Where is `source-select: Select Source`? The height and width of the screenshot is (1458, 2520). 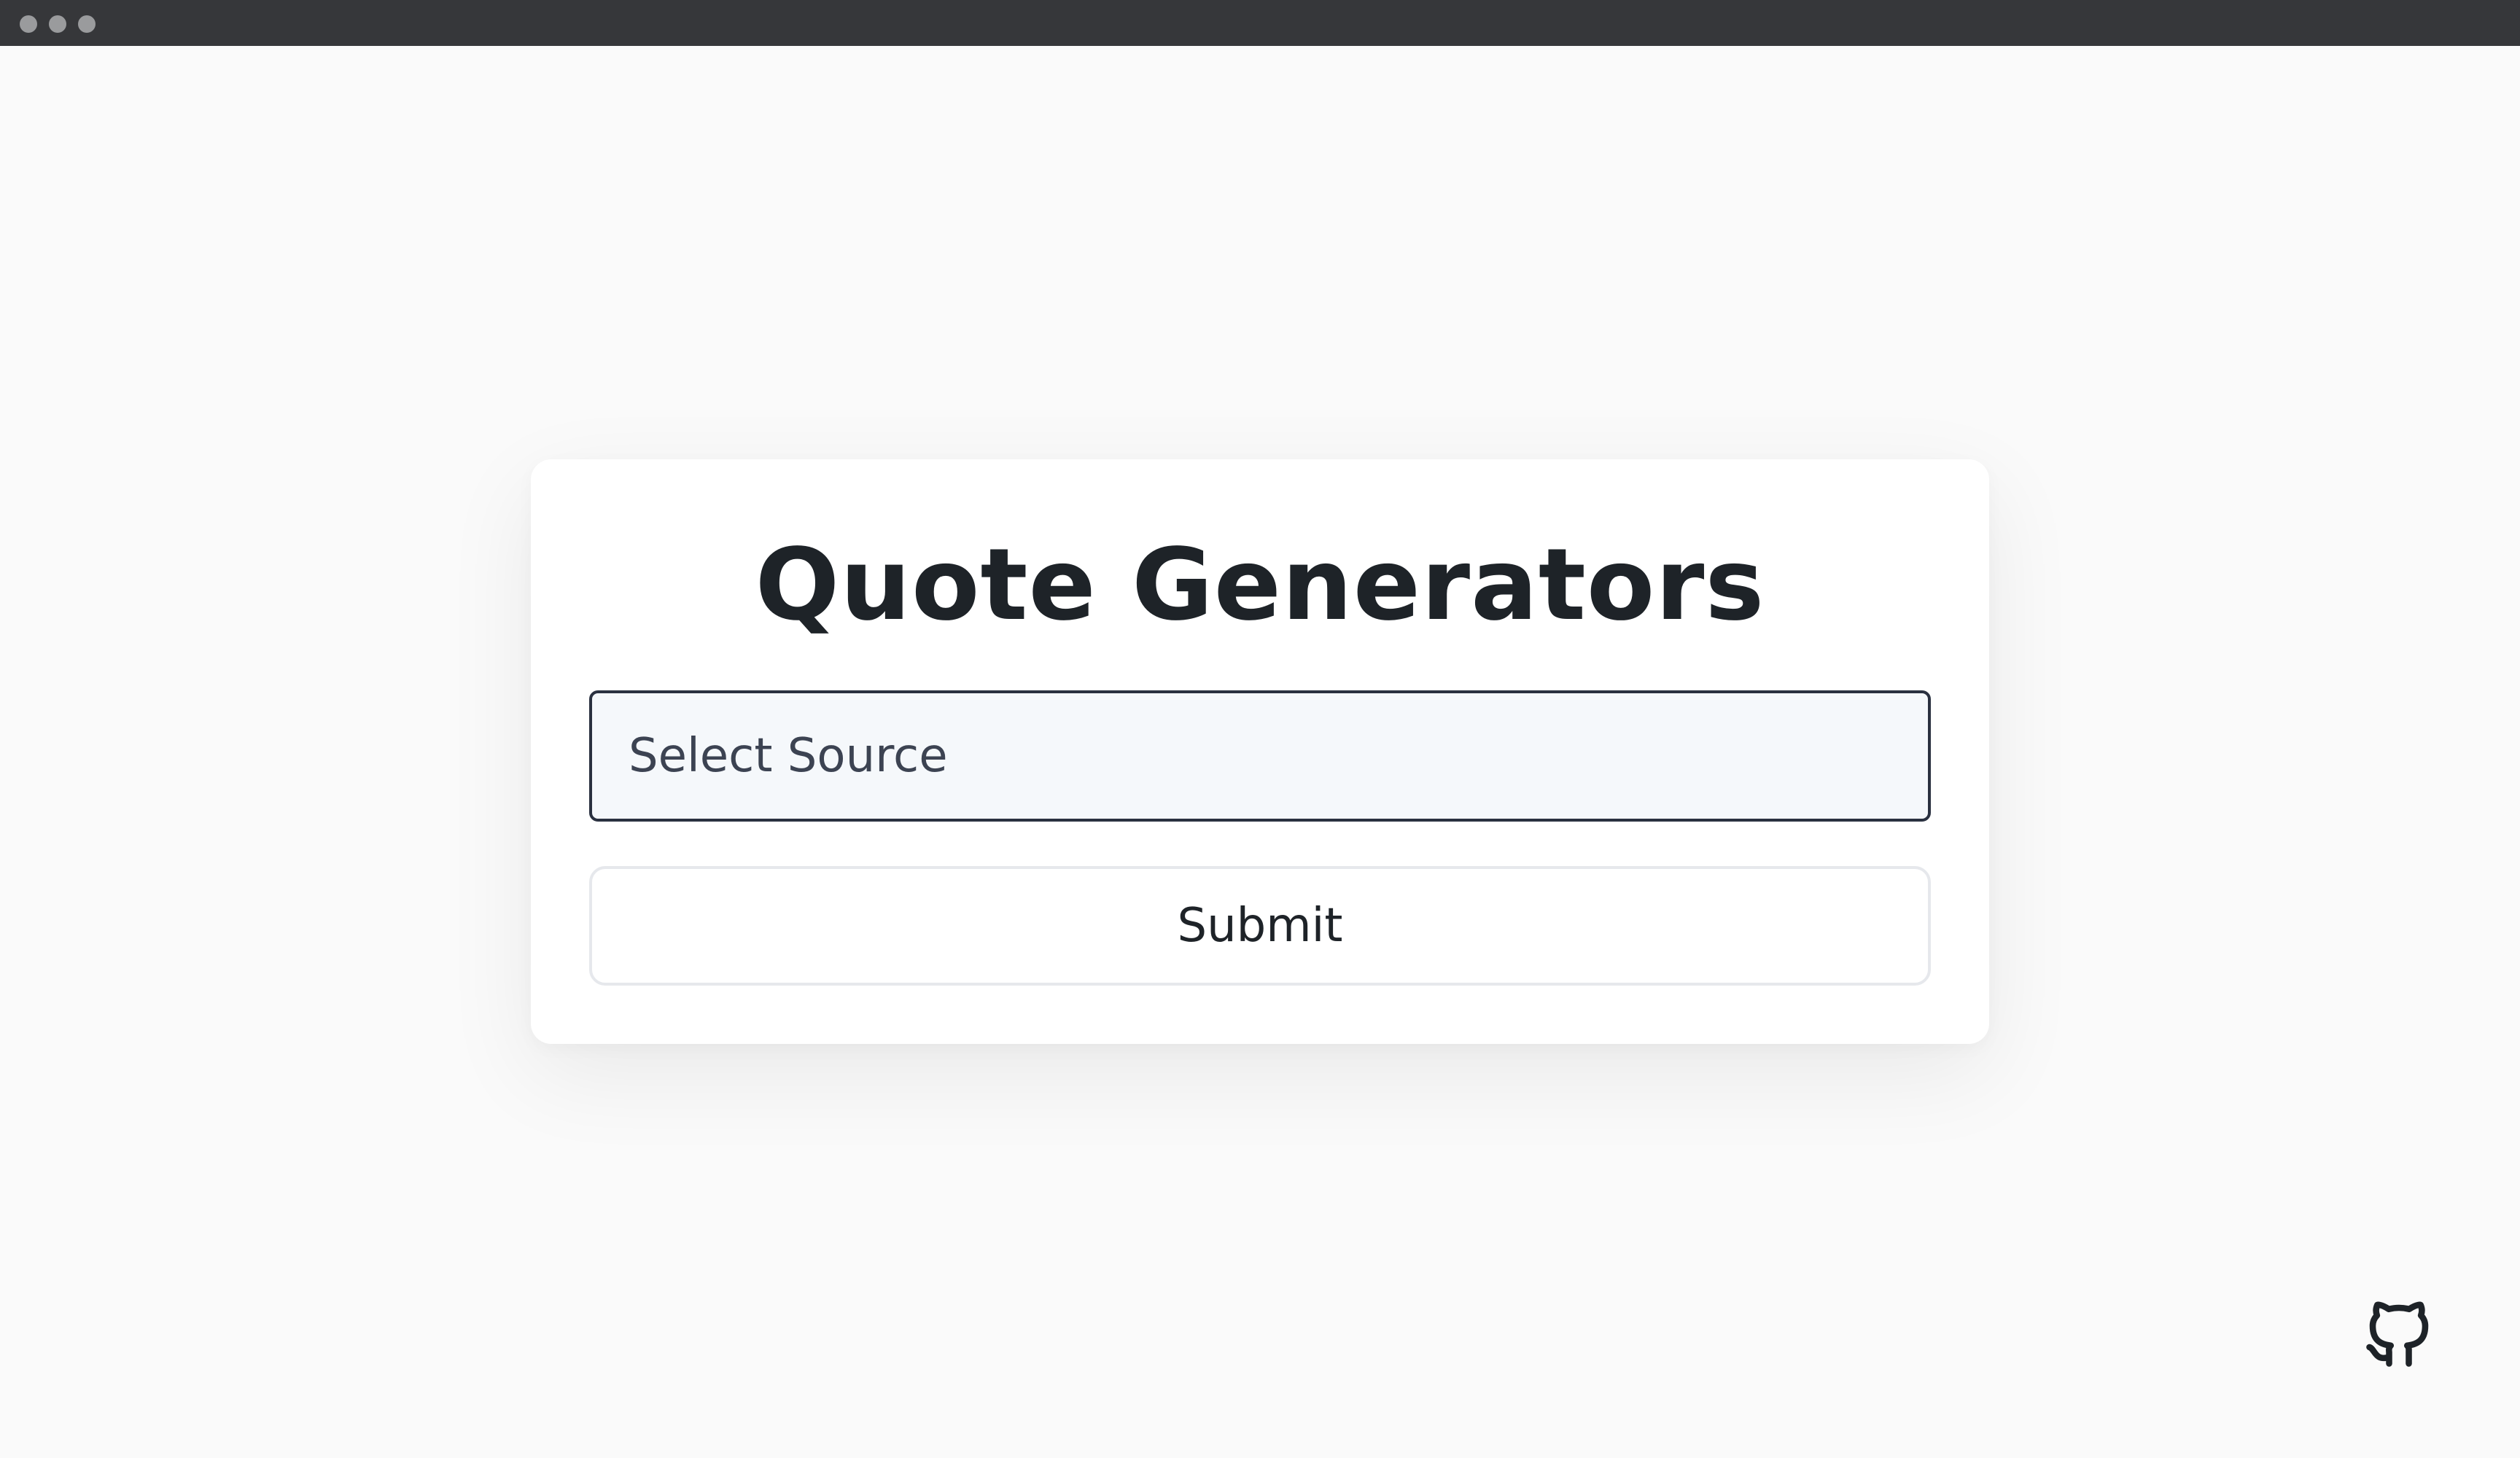
source-select: Select Source is located at coordinates (1260, 756).